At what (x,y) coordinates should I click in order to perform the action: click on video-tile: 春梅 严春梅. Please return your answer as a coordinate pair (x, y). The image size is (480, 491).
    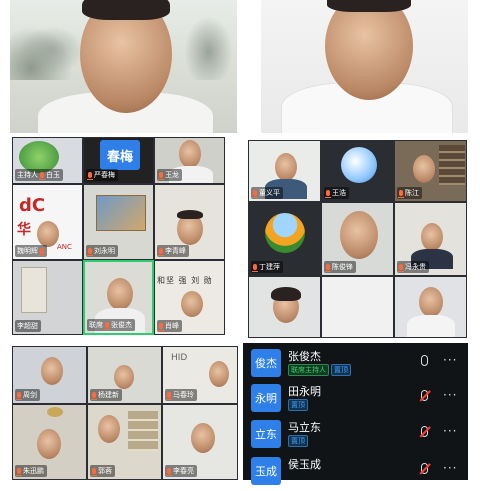
    Looking at the image, I should click on (118, 160).